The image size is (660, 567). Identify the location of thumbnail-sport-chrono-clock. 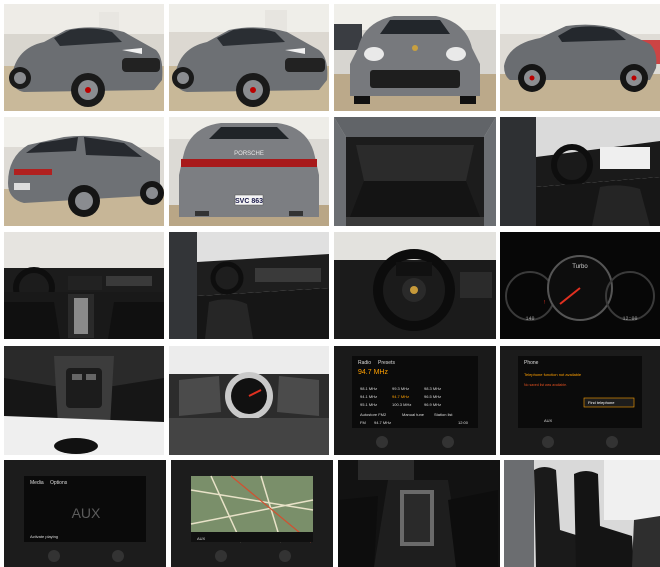
(249, 400).